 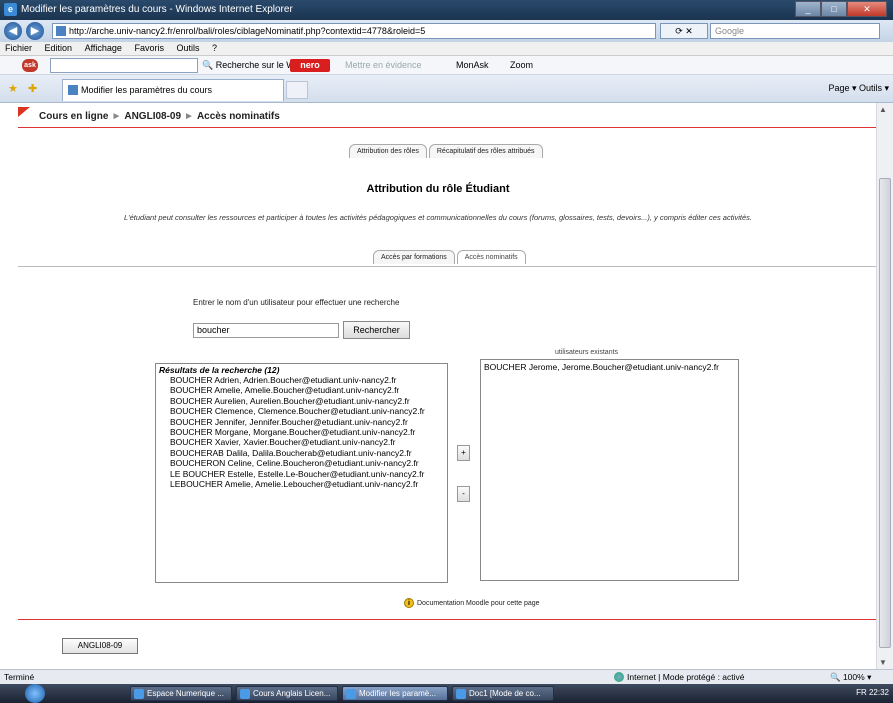 What do you see at coordinates (73, 116) in the screenshot?
I see `breadcrumb-root: Cours en ligne` at bounding box center [73, 116].